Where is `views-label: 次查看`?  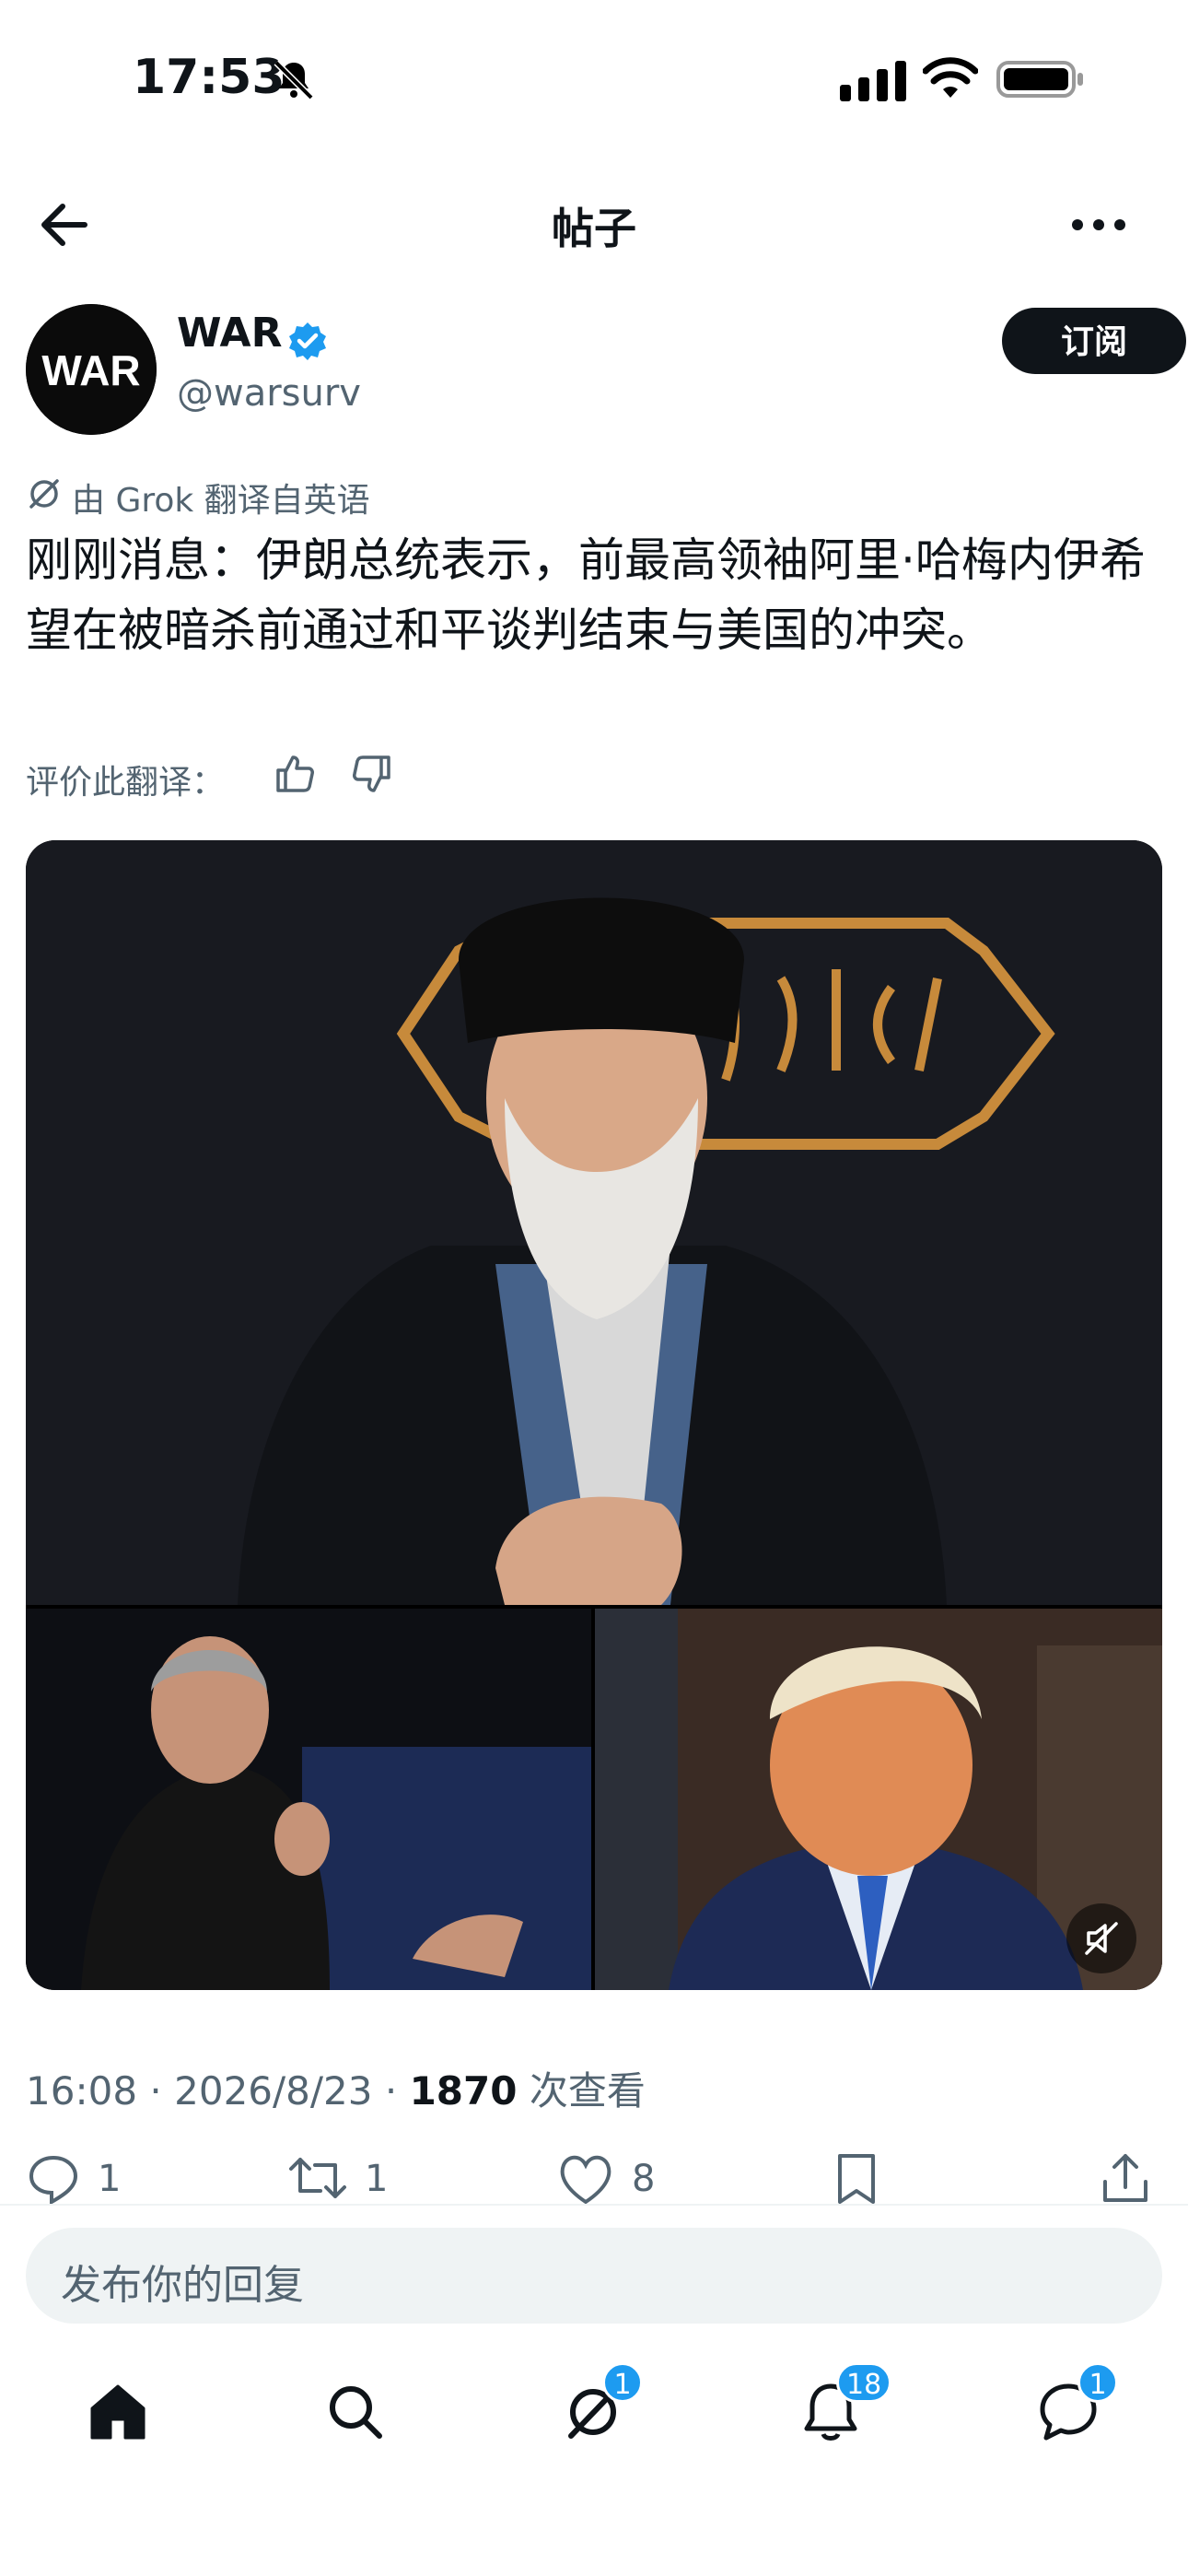 views-label: 次查看 is located at coordinates (587, 2090).